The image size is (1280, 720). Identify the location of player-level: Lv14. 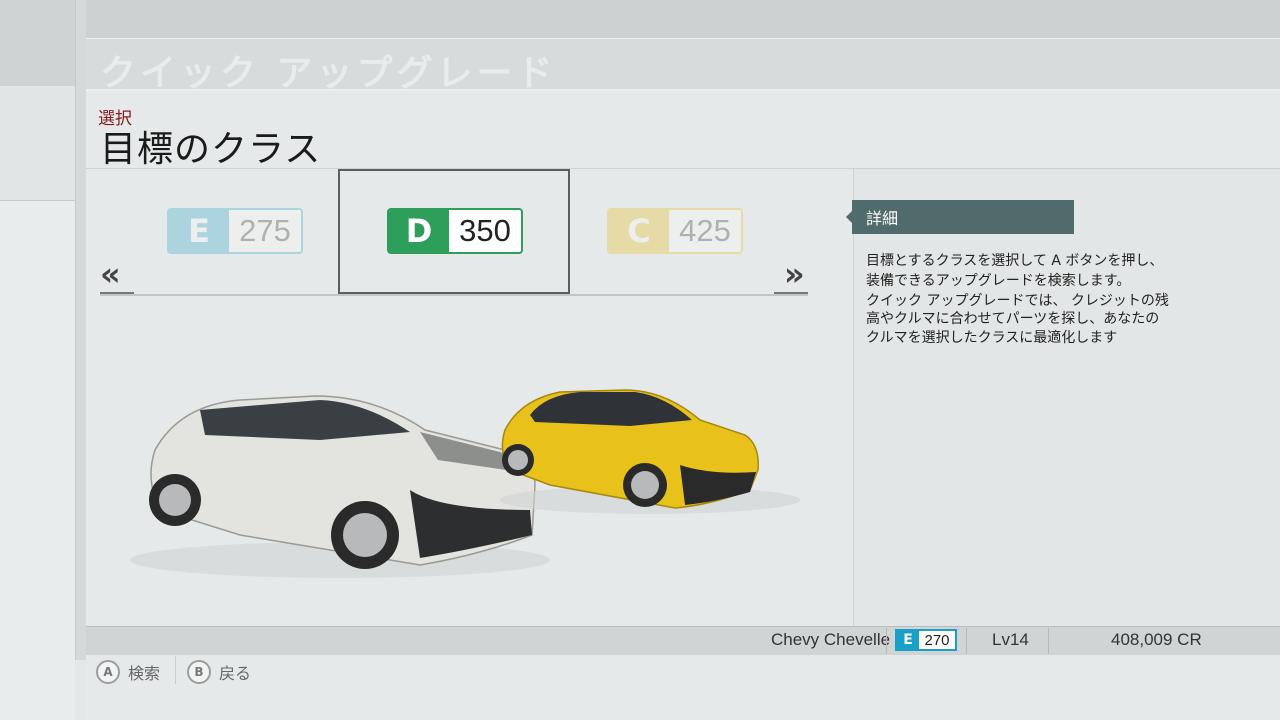
(1010, 639).